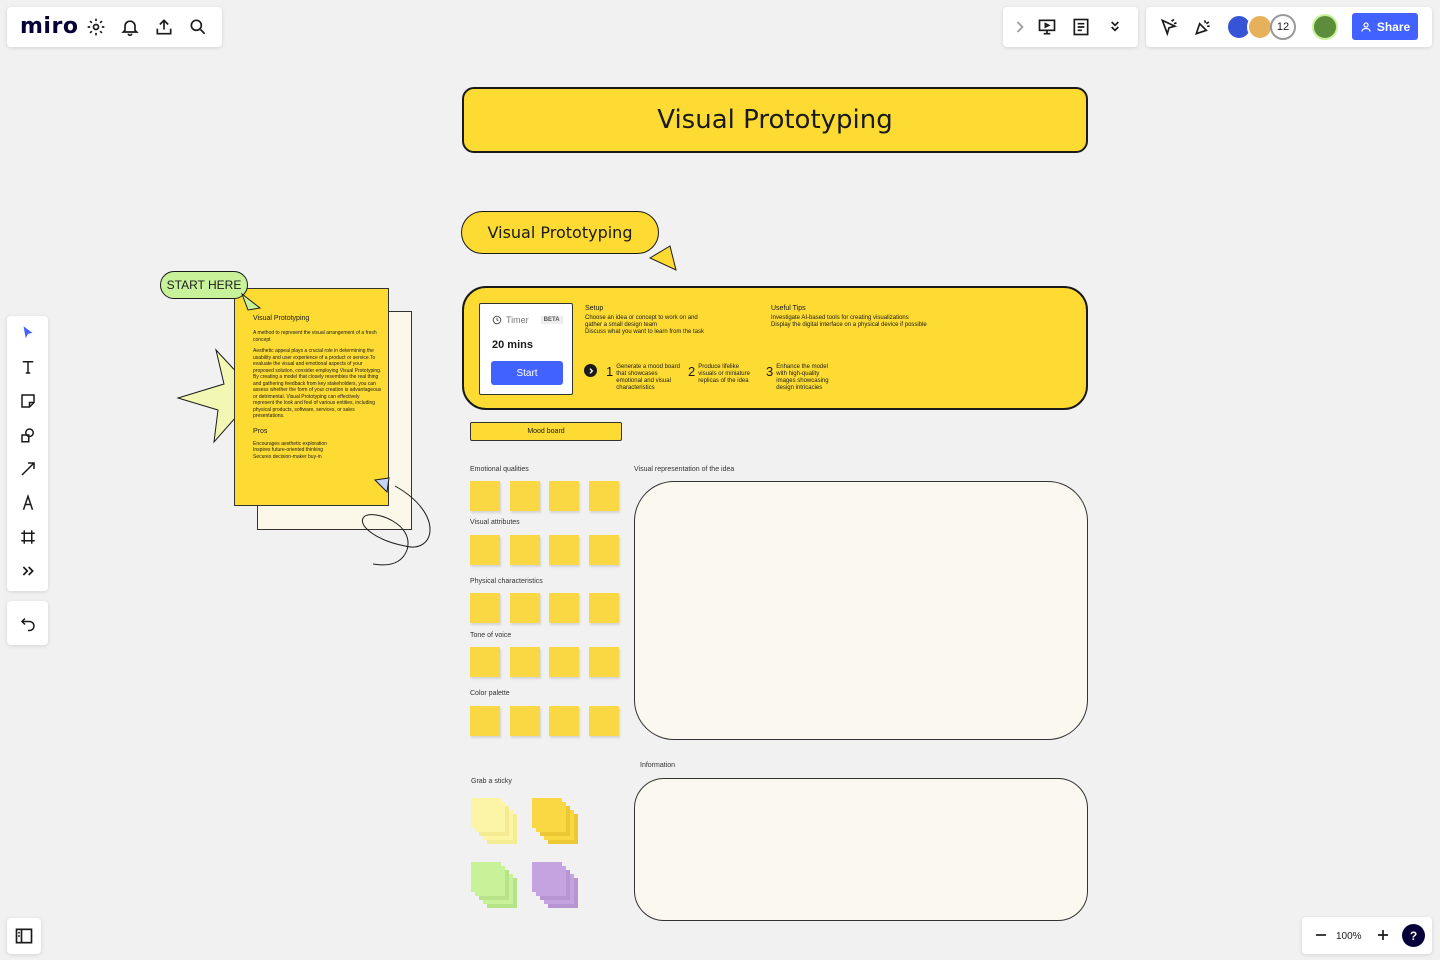  I want to click on step-number: 2, so click(692, 371).